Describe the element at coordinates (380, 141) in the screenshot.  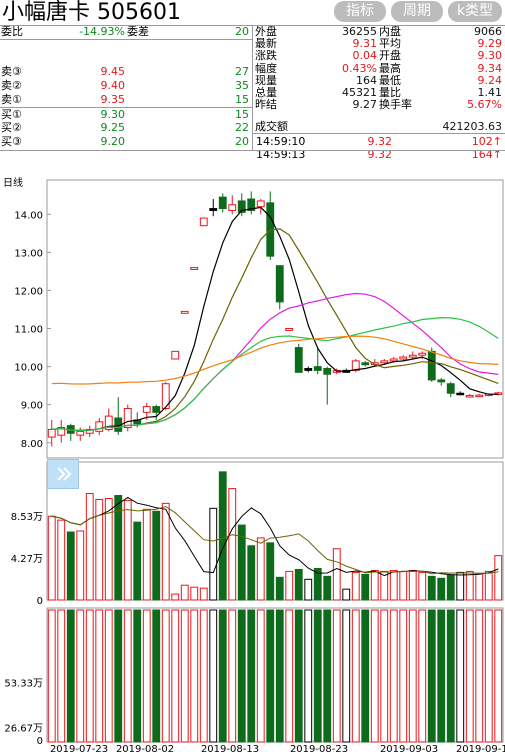
I see `tick-price: 9.32` at that location.